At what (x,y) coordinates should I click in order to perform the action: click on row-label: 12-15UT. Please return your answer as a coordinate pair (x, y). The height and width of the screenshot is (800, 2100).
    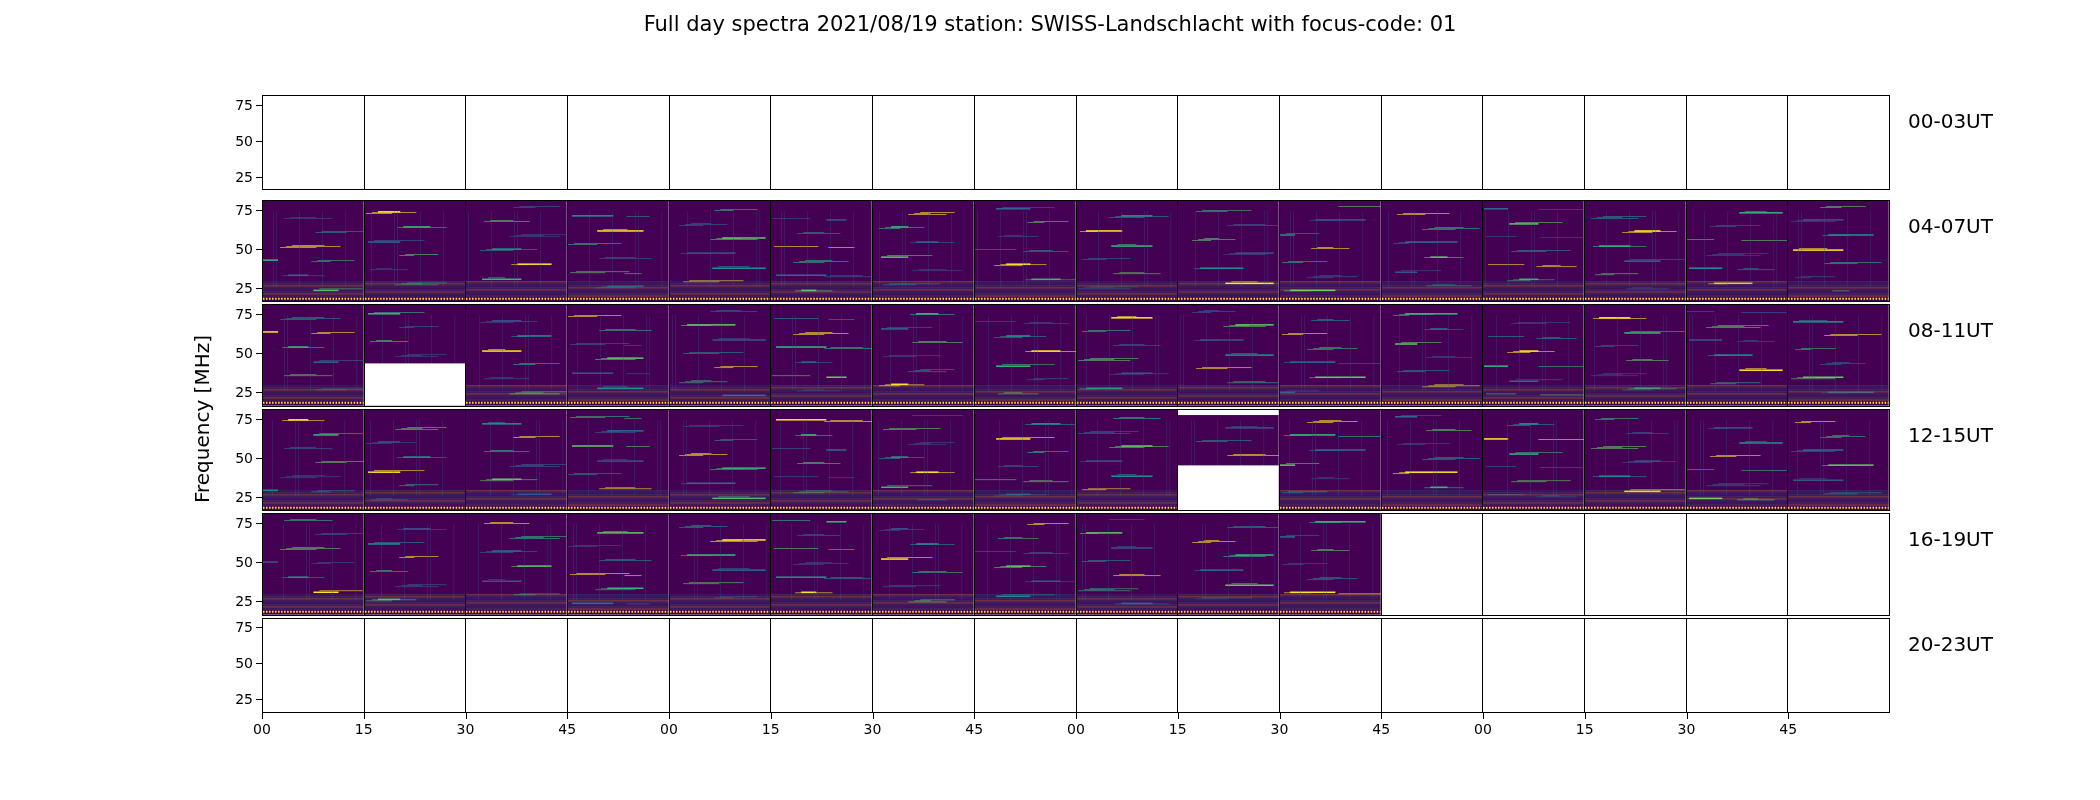
    Looking at the image, I should click on (1951, 434).